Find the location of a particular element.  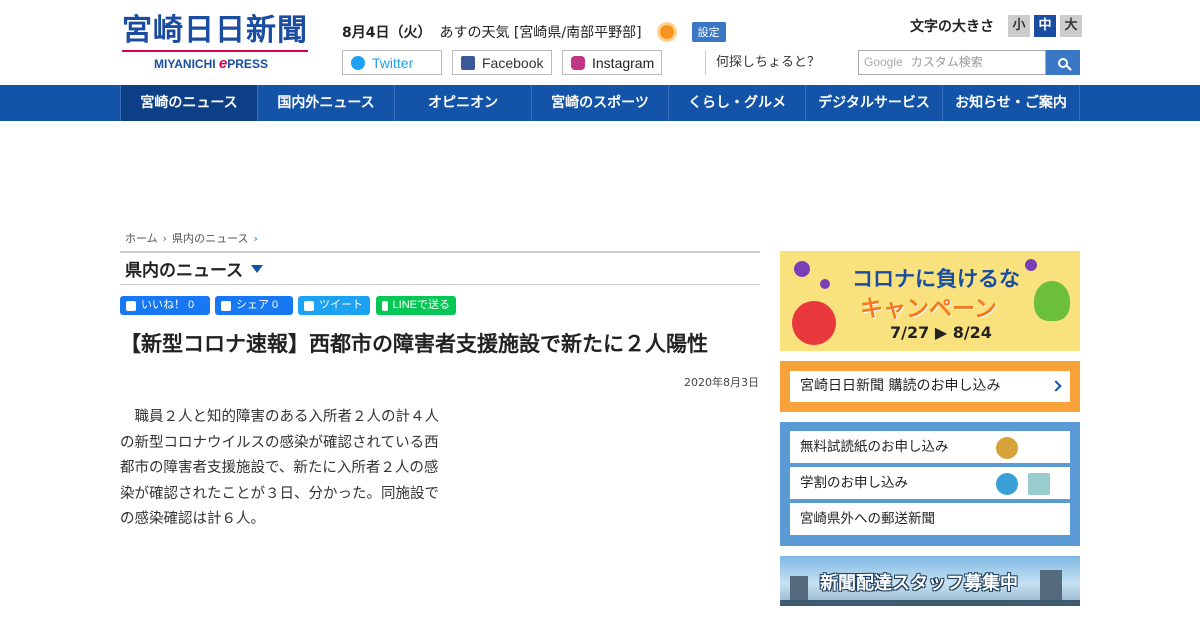

facebook-like-button: いいね！ 0 is located at coordinates (165, 305).